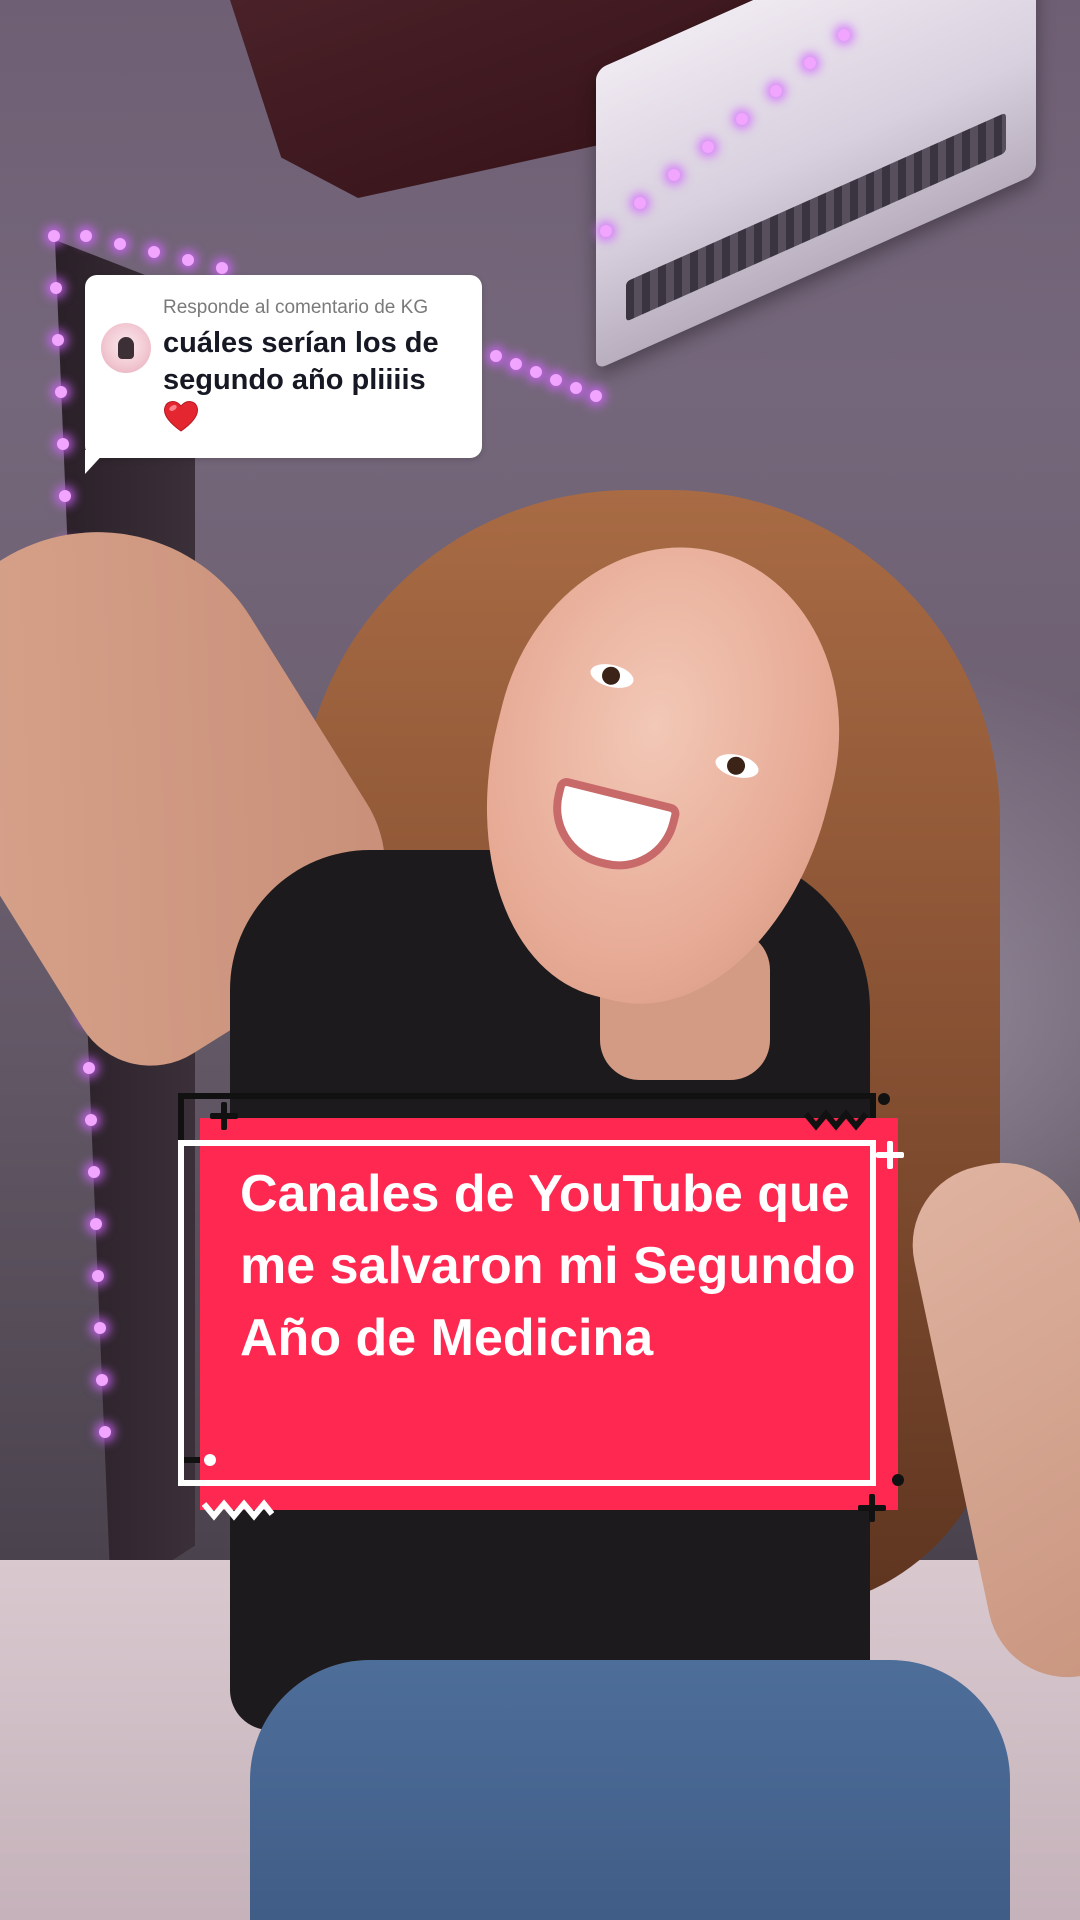 The height and width of the screenshot is (1920, 1080). Describe the element at coordinates (301, 361) in the screenshot. I see `reply-comment-text: cuáles serían los de segundo año pliiiis` at that location.